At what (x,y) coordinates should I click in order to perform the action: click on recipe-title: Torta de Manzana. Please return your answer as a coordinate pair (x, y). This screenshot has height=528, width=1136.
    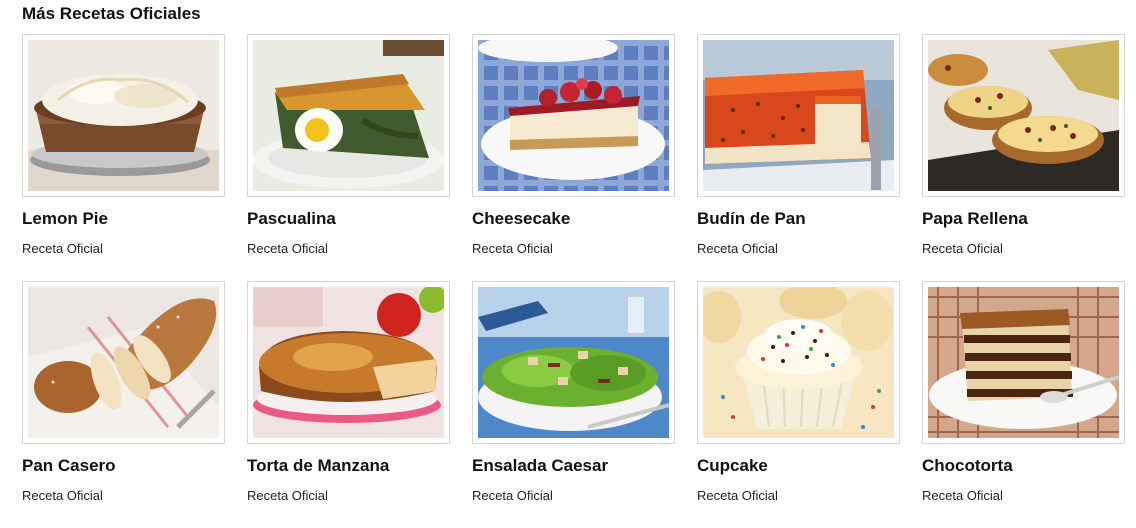
    Looking at the image, I should click on (348, 466).